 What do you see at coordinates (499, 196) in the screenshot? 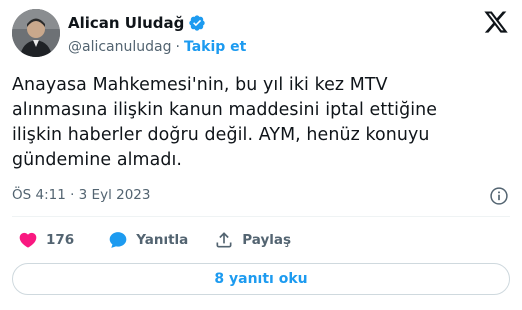
I see `info-icon` at bounding box center [499, 196].